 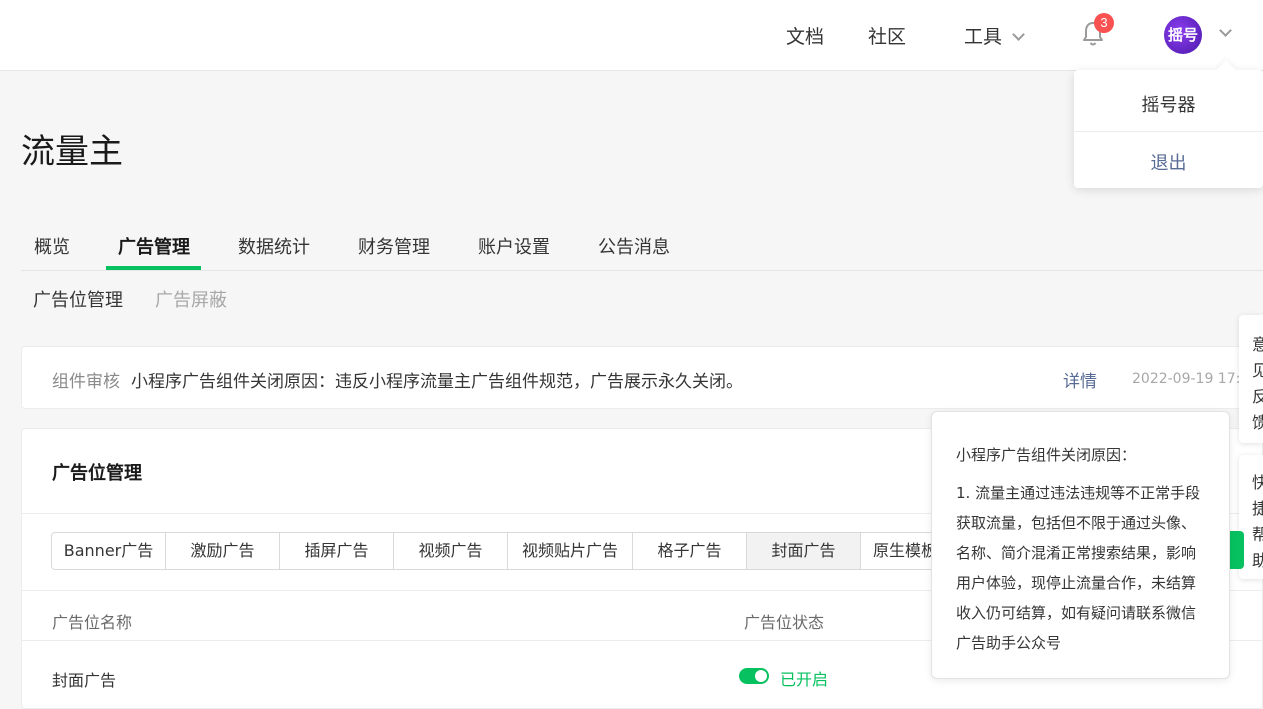 What do you see at coordinates (1251, 379) in the screenshot?
I see `feedback-side-button: 意见反馈` at bounding box center [1251, 379].